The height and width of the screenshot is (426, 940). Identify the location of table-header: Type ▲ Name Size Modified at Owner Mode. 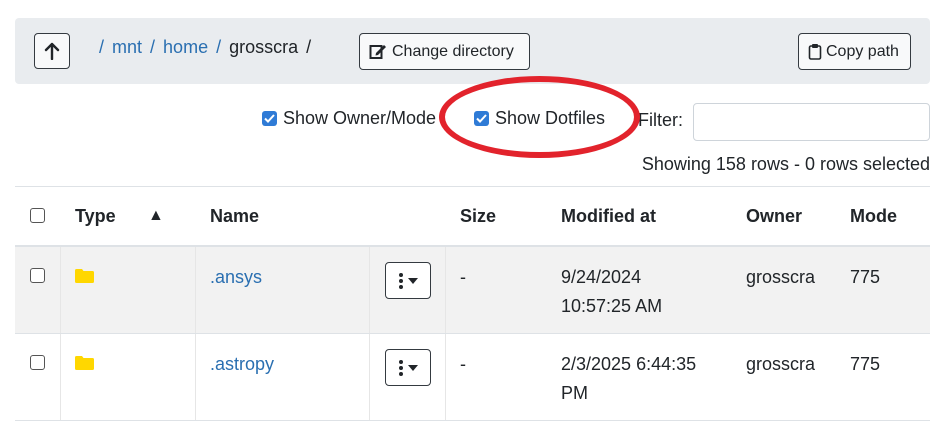
(472, 216).